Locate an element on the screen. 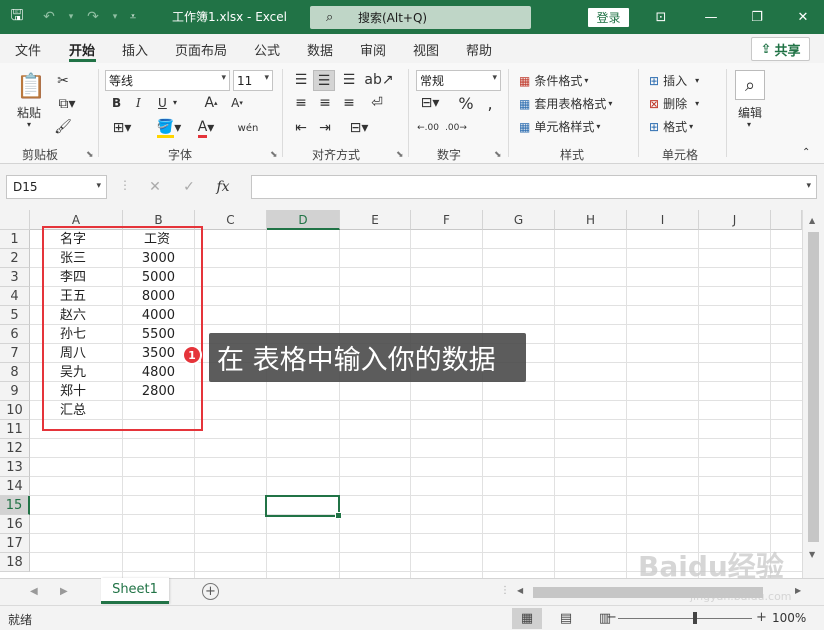 This screenshot has height=630, width=824. row-header-1: 1 is located at coordinates (15, 239).